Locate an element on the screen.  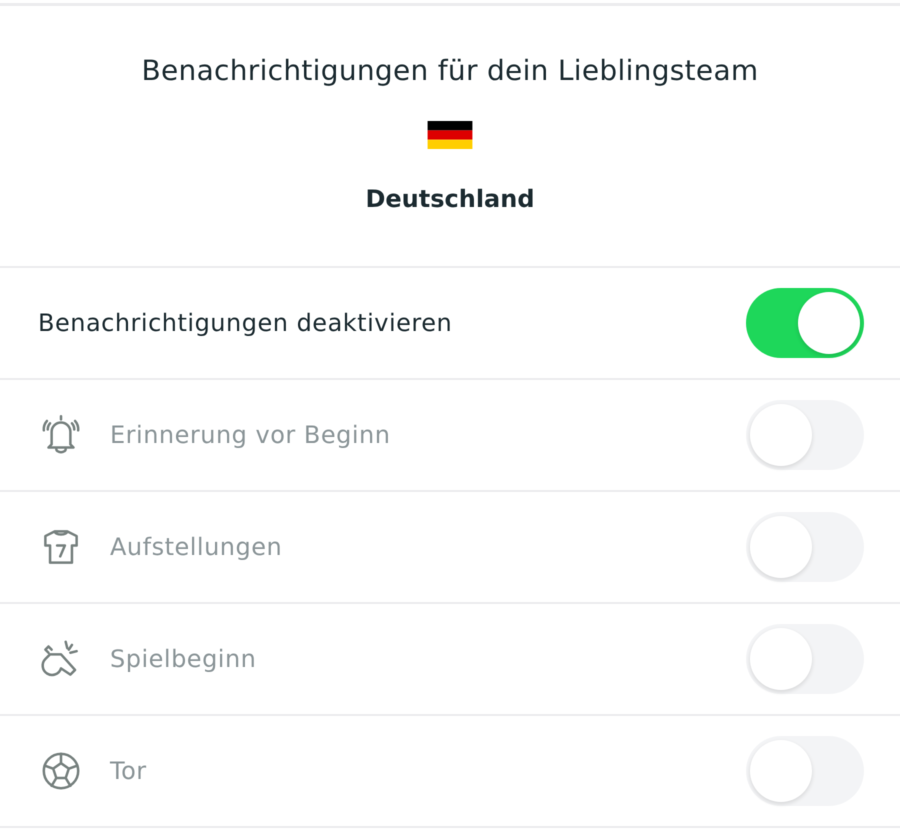
setting-label: Tor is located at coordinates (129, 771).